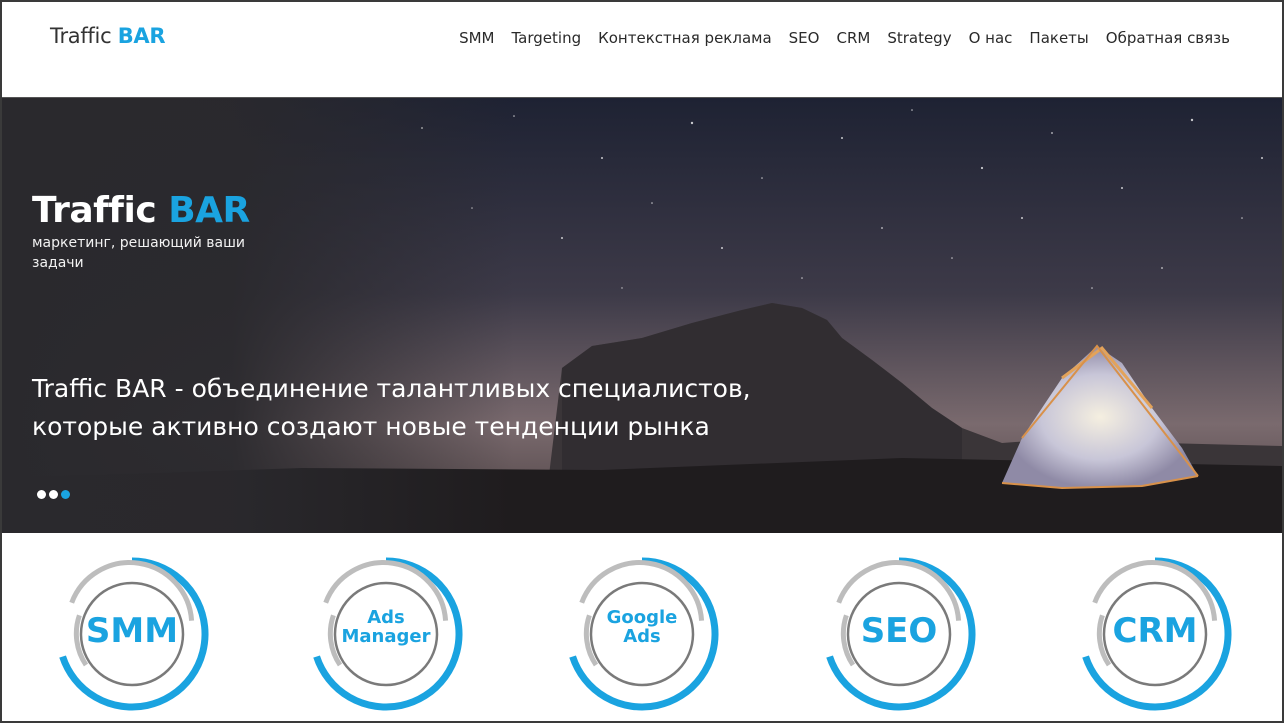 This screenshot has height=723, width=1284. I want to click on service-label-line1: SEO, so click(899, 631).